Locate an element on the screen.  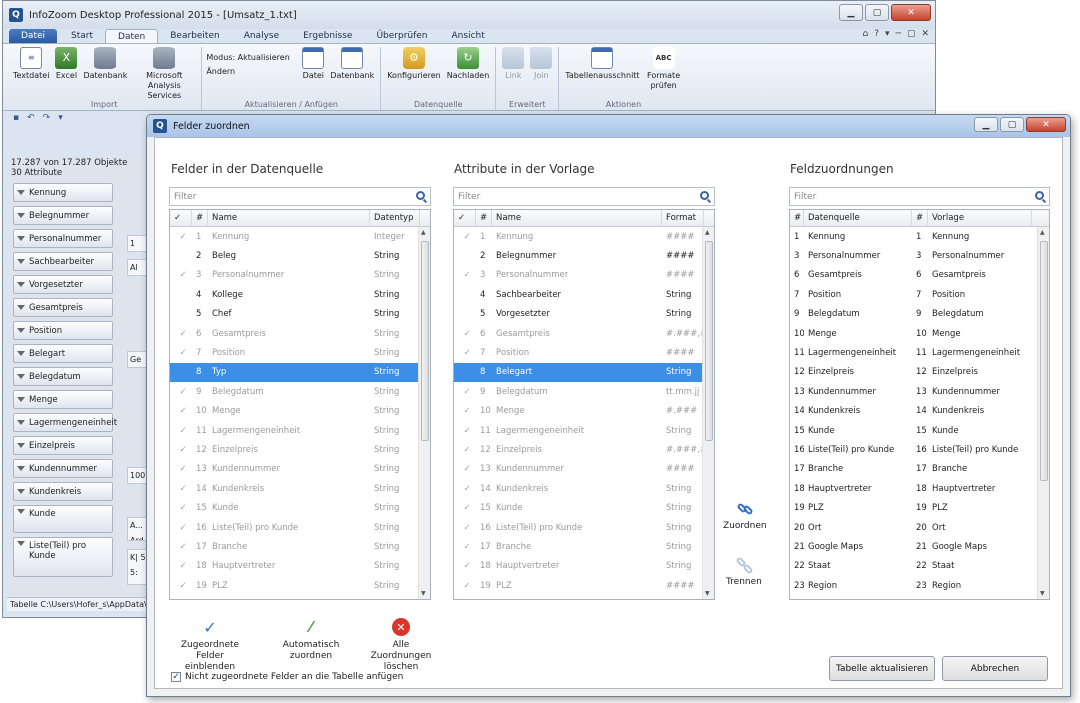
table-row: ✓ 13 Kundennummer String is located at coordinates (300, 469).